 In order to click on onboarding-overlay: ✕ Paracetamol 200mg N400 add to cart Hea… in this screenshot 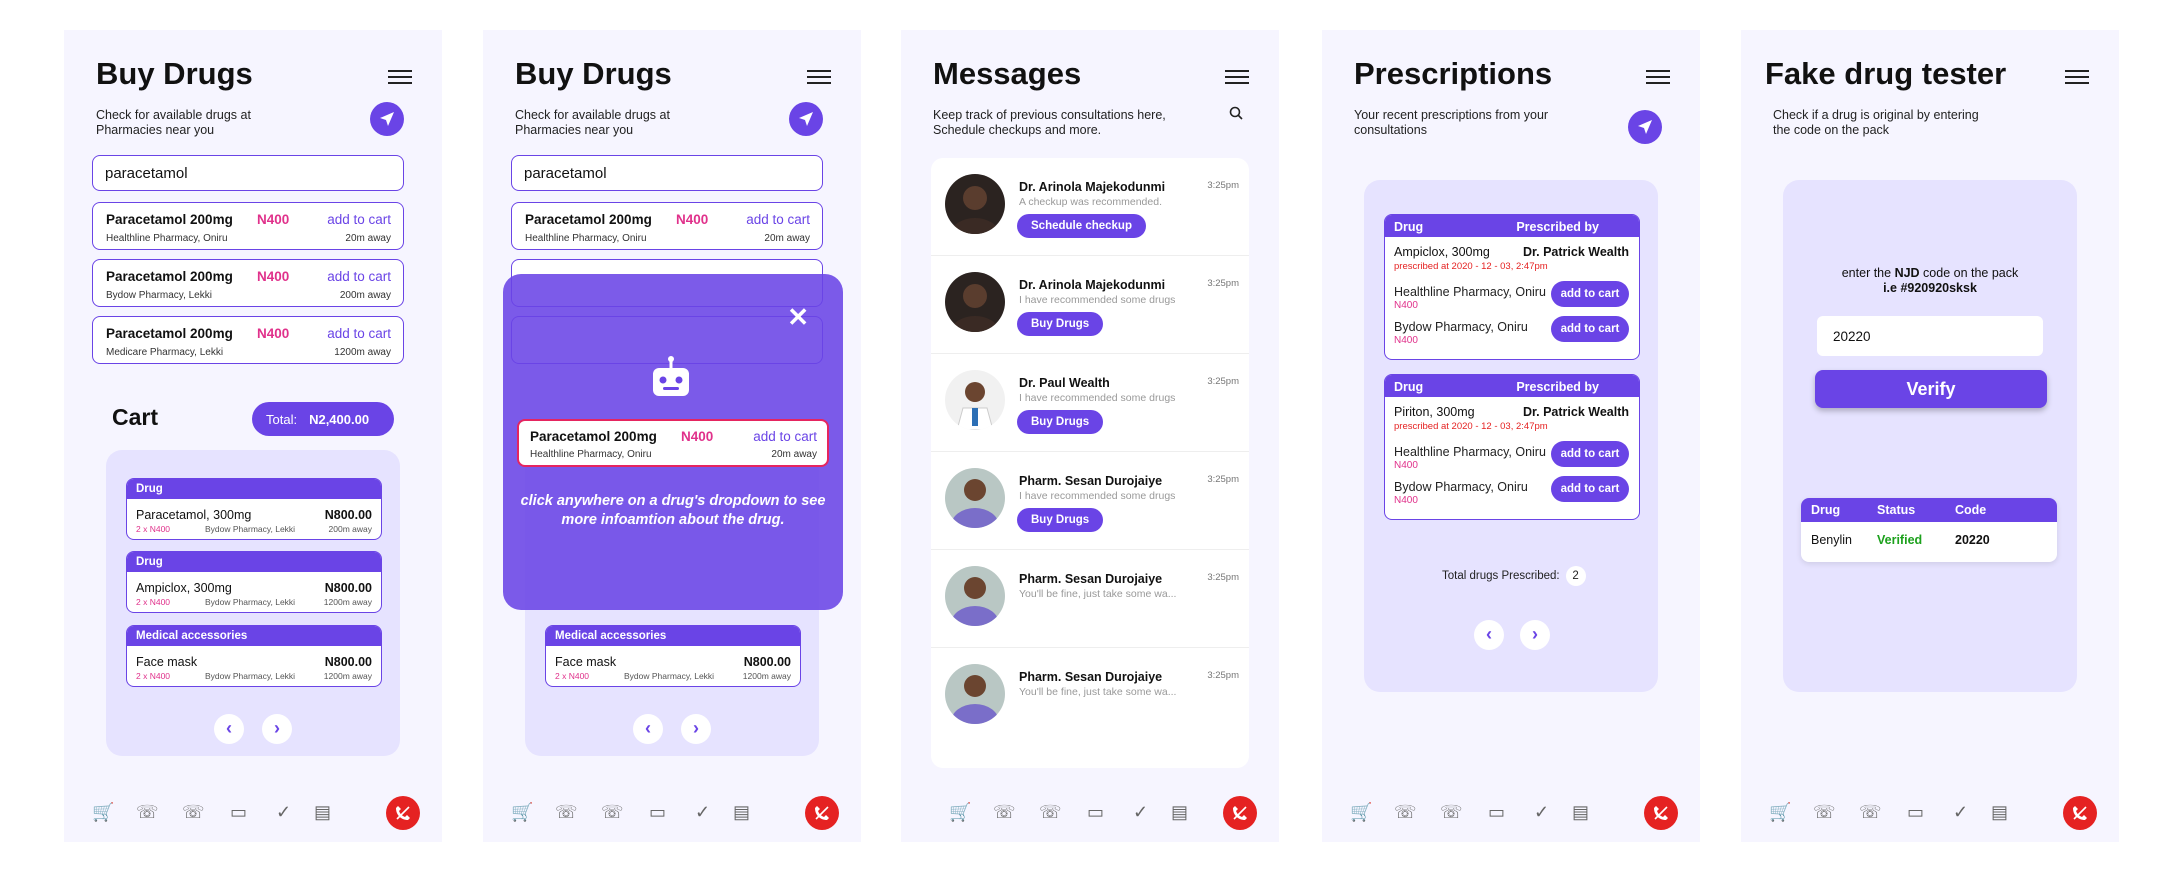, I will do `click(673, 442)`.